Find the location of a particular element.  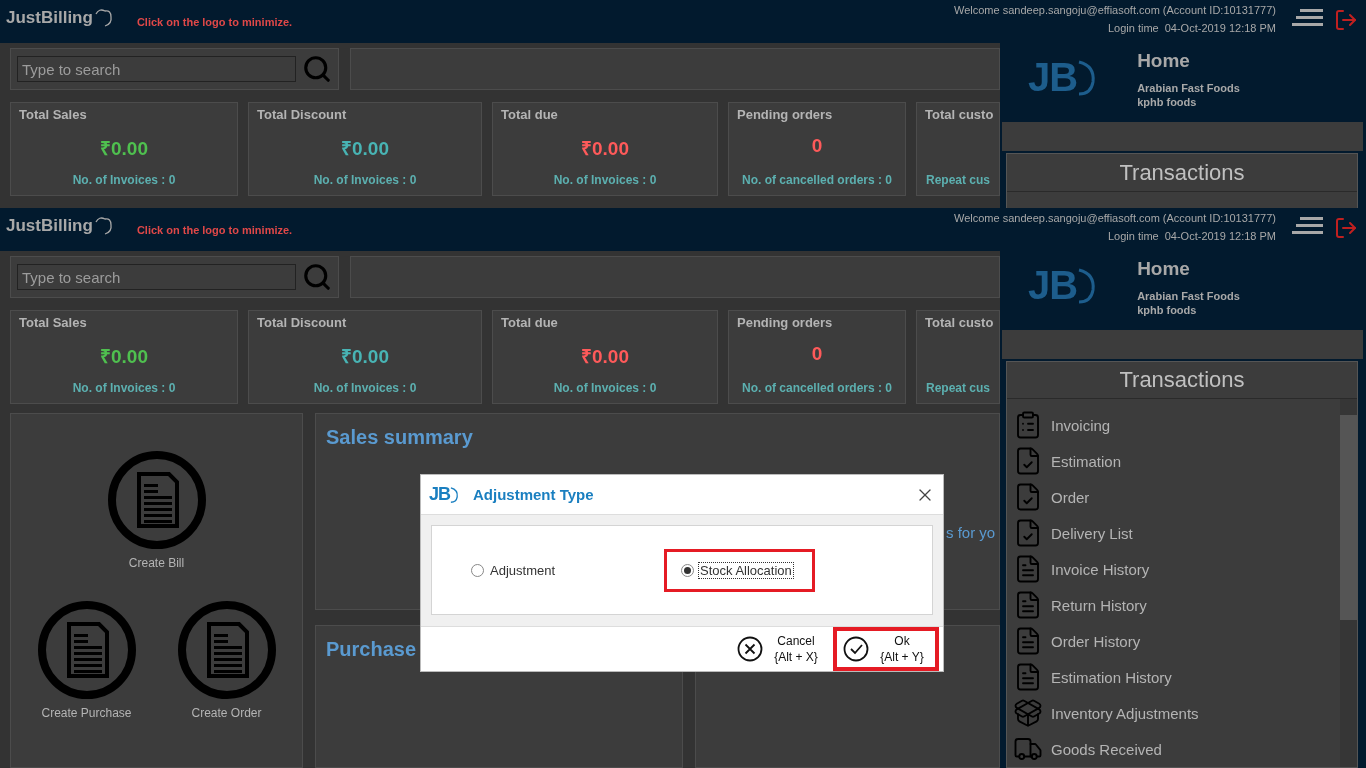

transaction-item: Delivery List is located at coordinates (1070, 533).